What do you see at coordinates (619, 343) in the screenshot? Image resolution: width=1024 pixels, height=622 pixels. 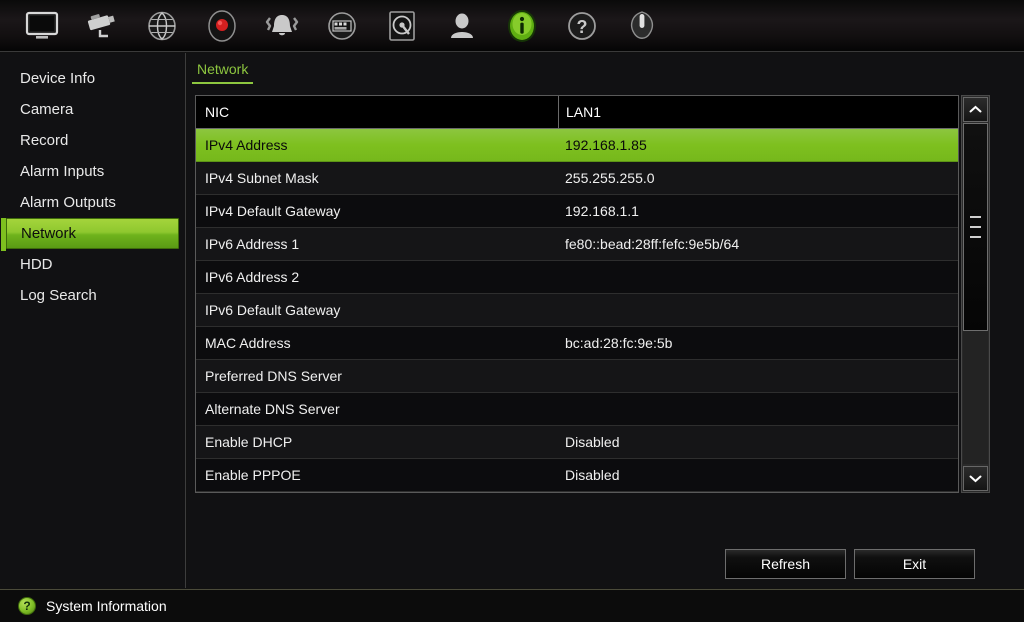 I see `row-value: bc:ad:28:fc:9e:5b` at bounding box center [619, 343].